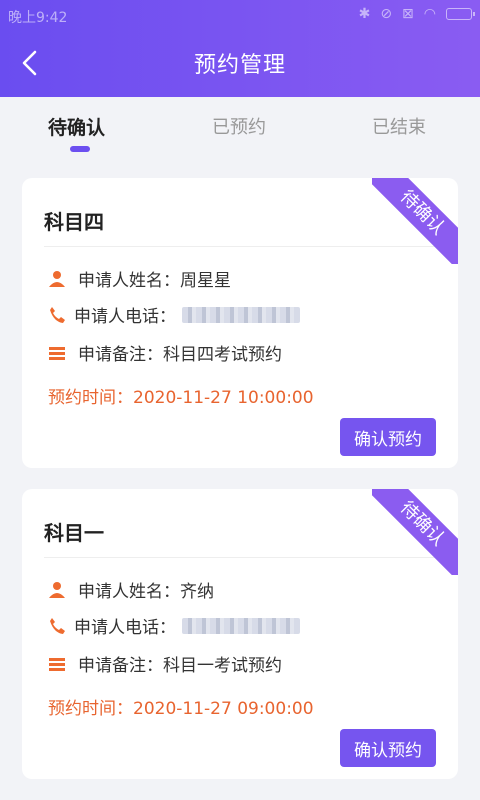 This screenshot has height=800, width=480. What do you see at coordinates (76, 126) in the screenshot?
I see `tab-pending: 待确认` at bounding box center [76, 126].